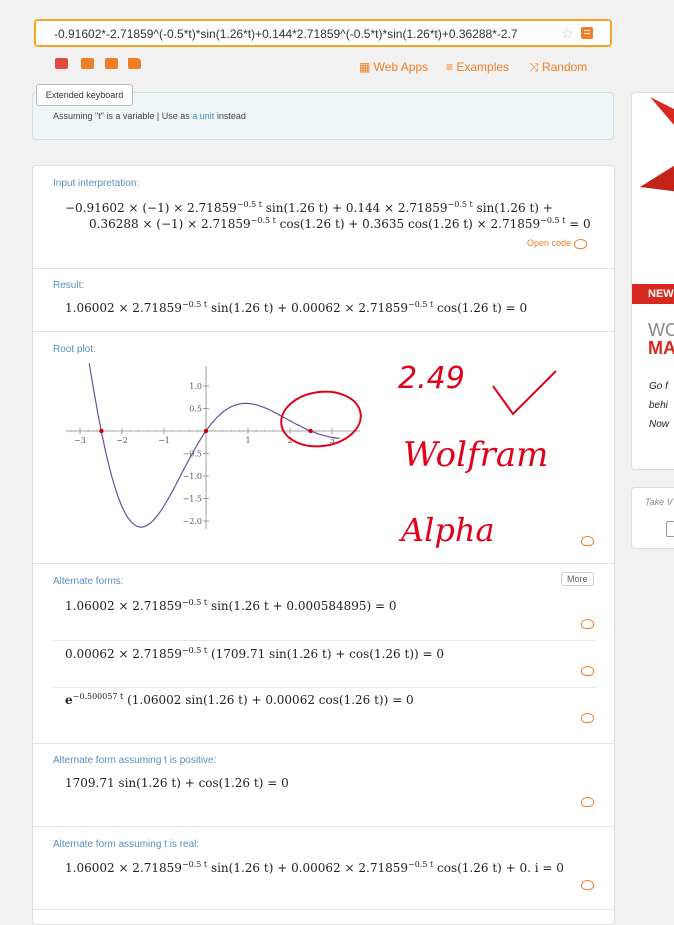  Describe the element at coordinates (195, 409) in the screenshot. I see `y-tick-label: 0.5` at that location.